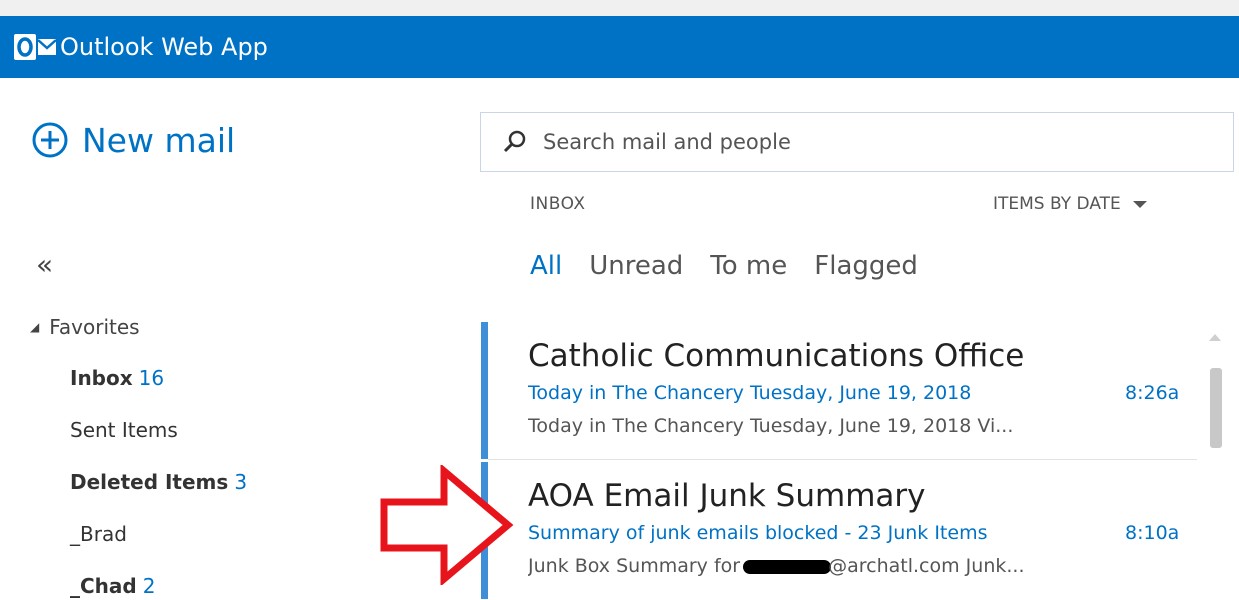  I want to click on folder-brad: _Brad, so click(98, 534).